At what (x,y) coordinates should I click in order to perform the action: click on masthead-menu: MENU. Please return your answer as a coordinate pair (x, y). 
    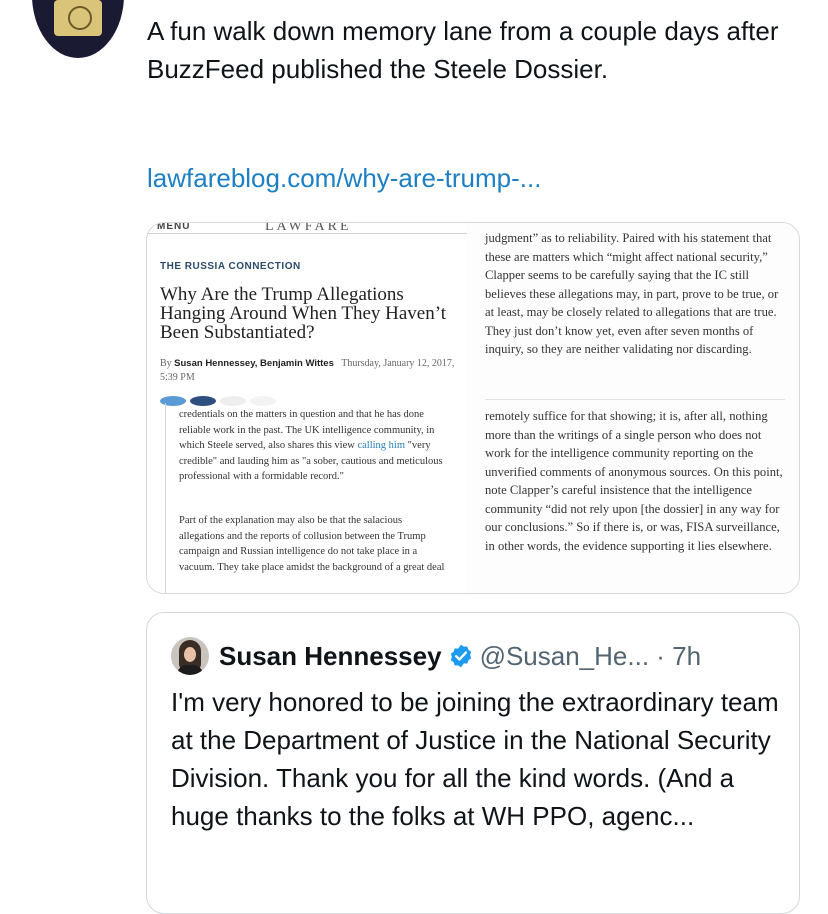
    Looking at the image, I should click on (174, 227).